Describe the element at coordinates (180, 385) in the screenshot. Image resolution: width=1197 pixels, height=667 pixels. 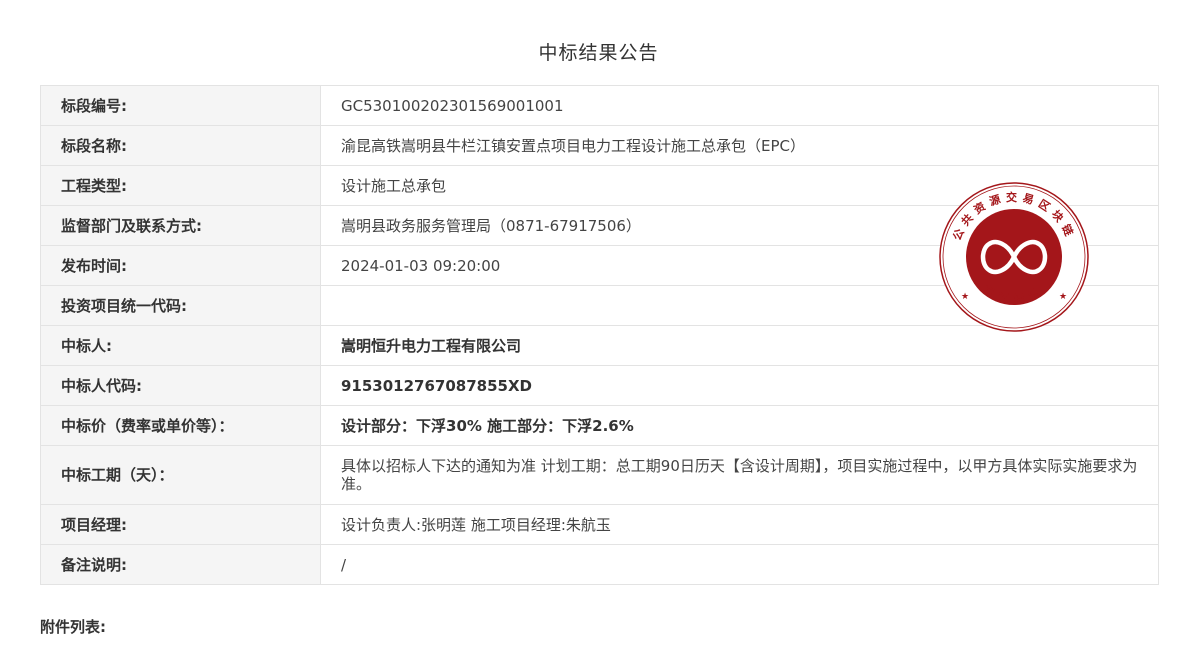
I see `row-label-winner-code: 中标人代码:` at that location.